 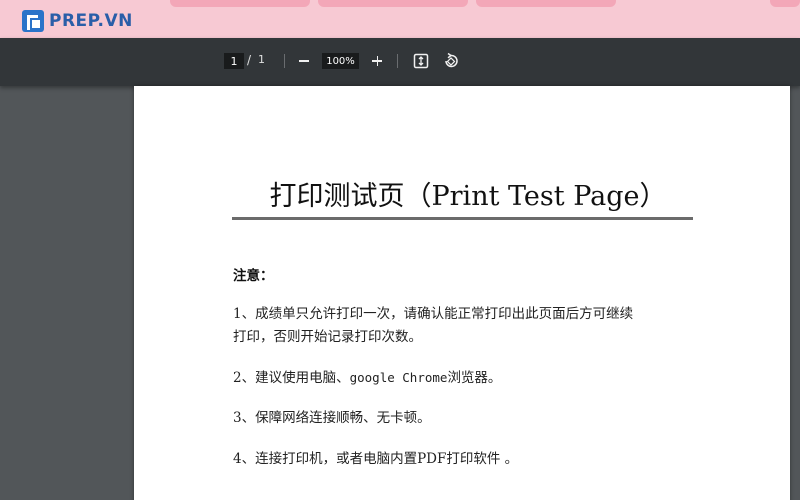 I want to click on note-item-2-prefix: 2、建议使用电脑、, so click(x=291, y=378).